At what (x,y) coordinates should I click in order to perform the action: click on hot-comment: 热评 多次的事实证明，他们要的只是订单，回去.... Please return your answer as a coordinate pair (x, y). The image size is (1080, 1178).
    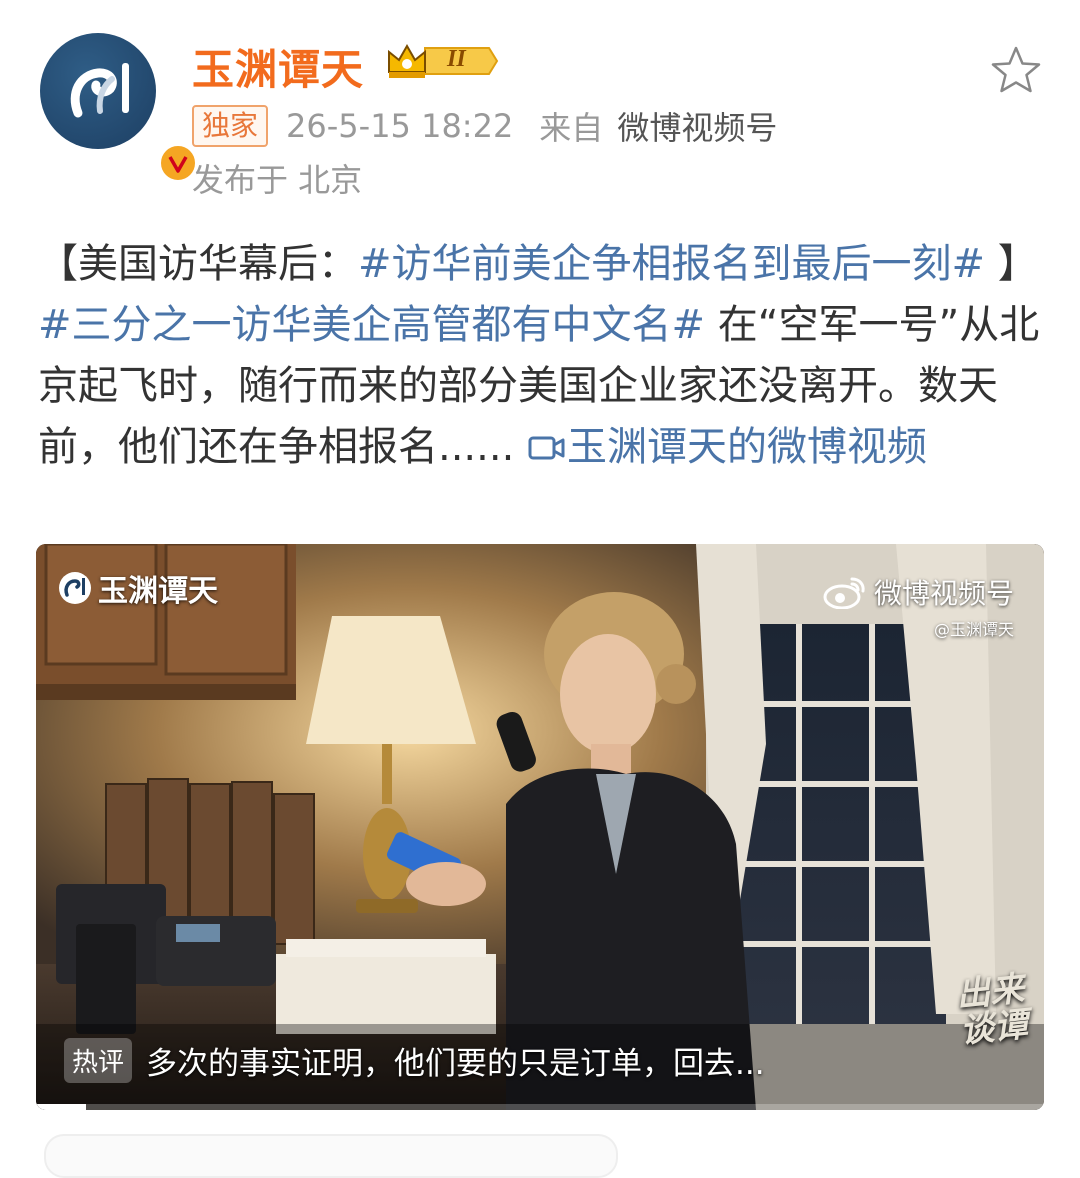
    Looking at the image, I should click on (414, 1060).